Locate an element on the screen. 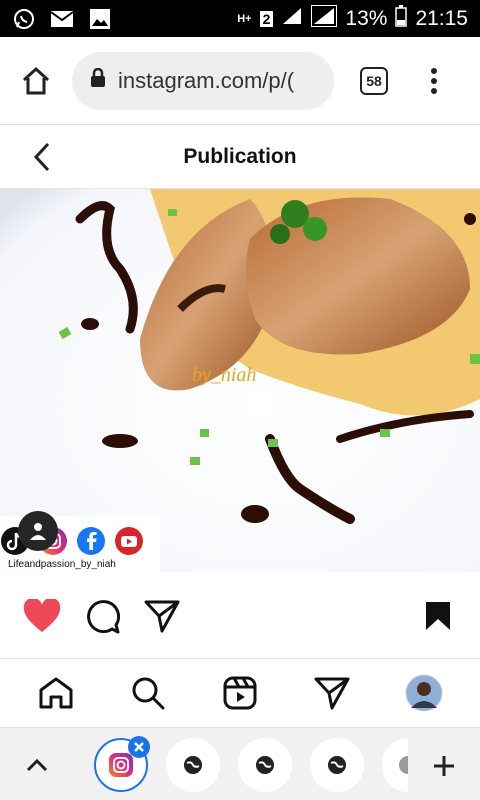  more-vert-icon is located at coordinates (434, 80).